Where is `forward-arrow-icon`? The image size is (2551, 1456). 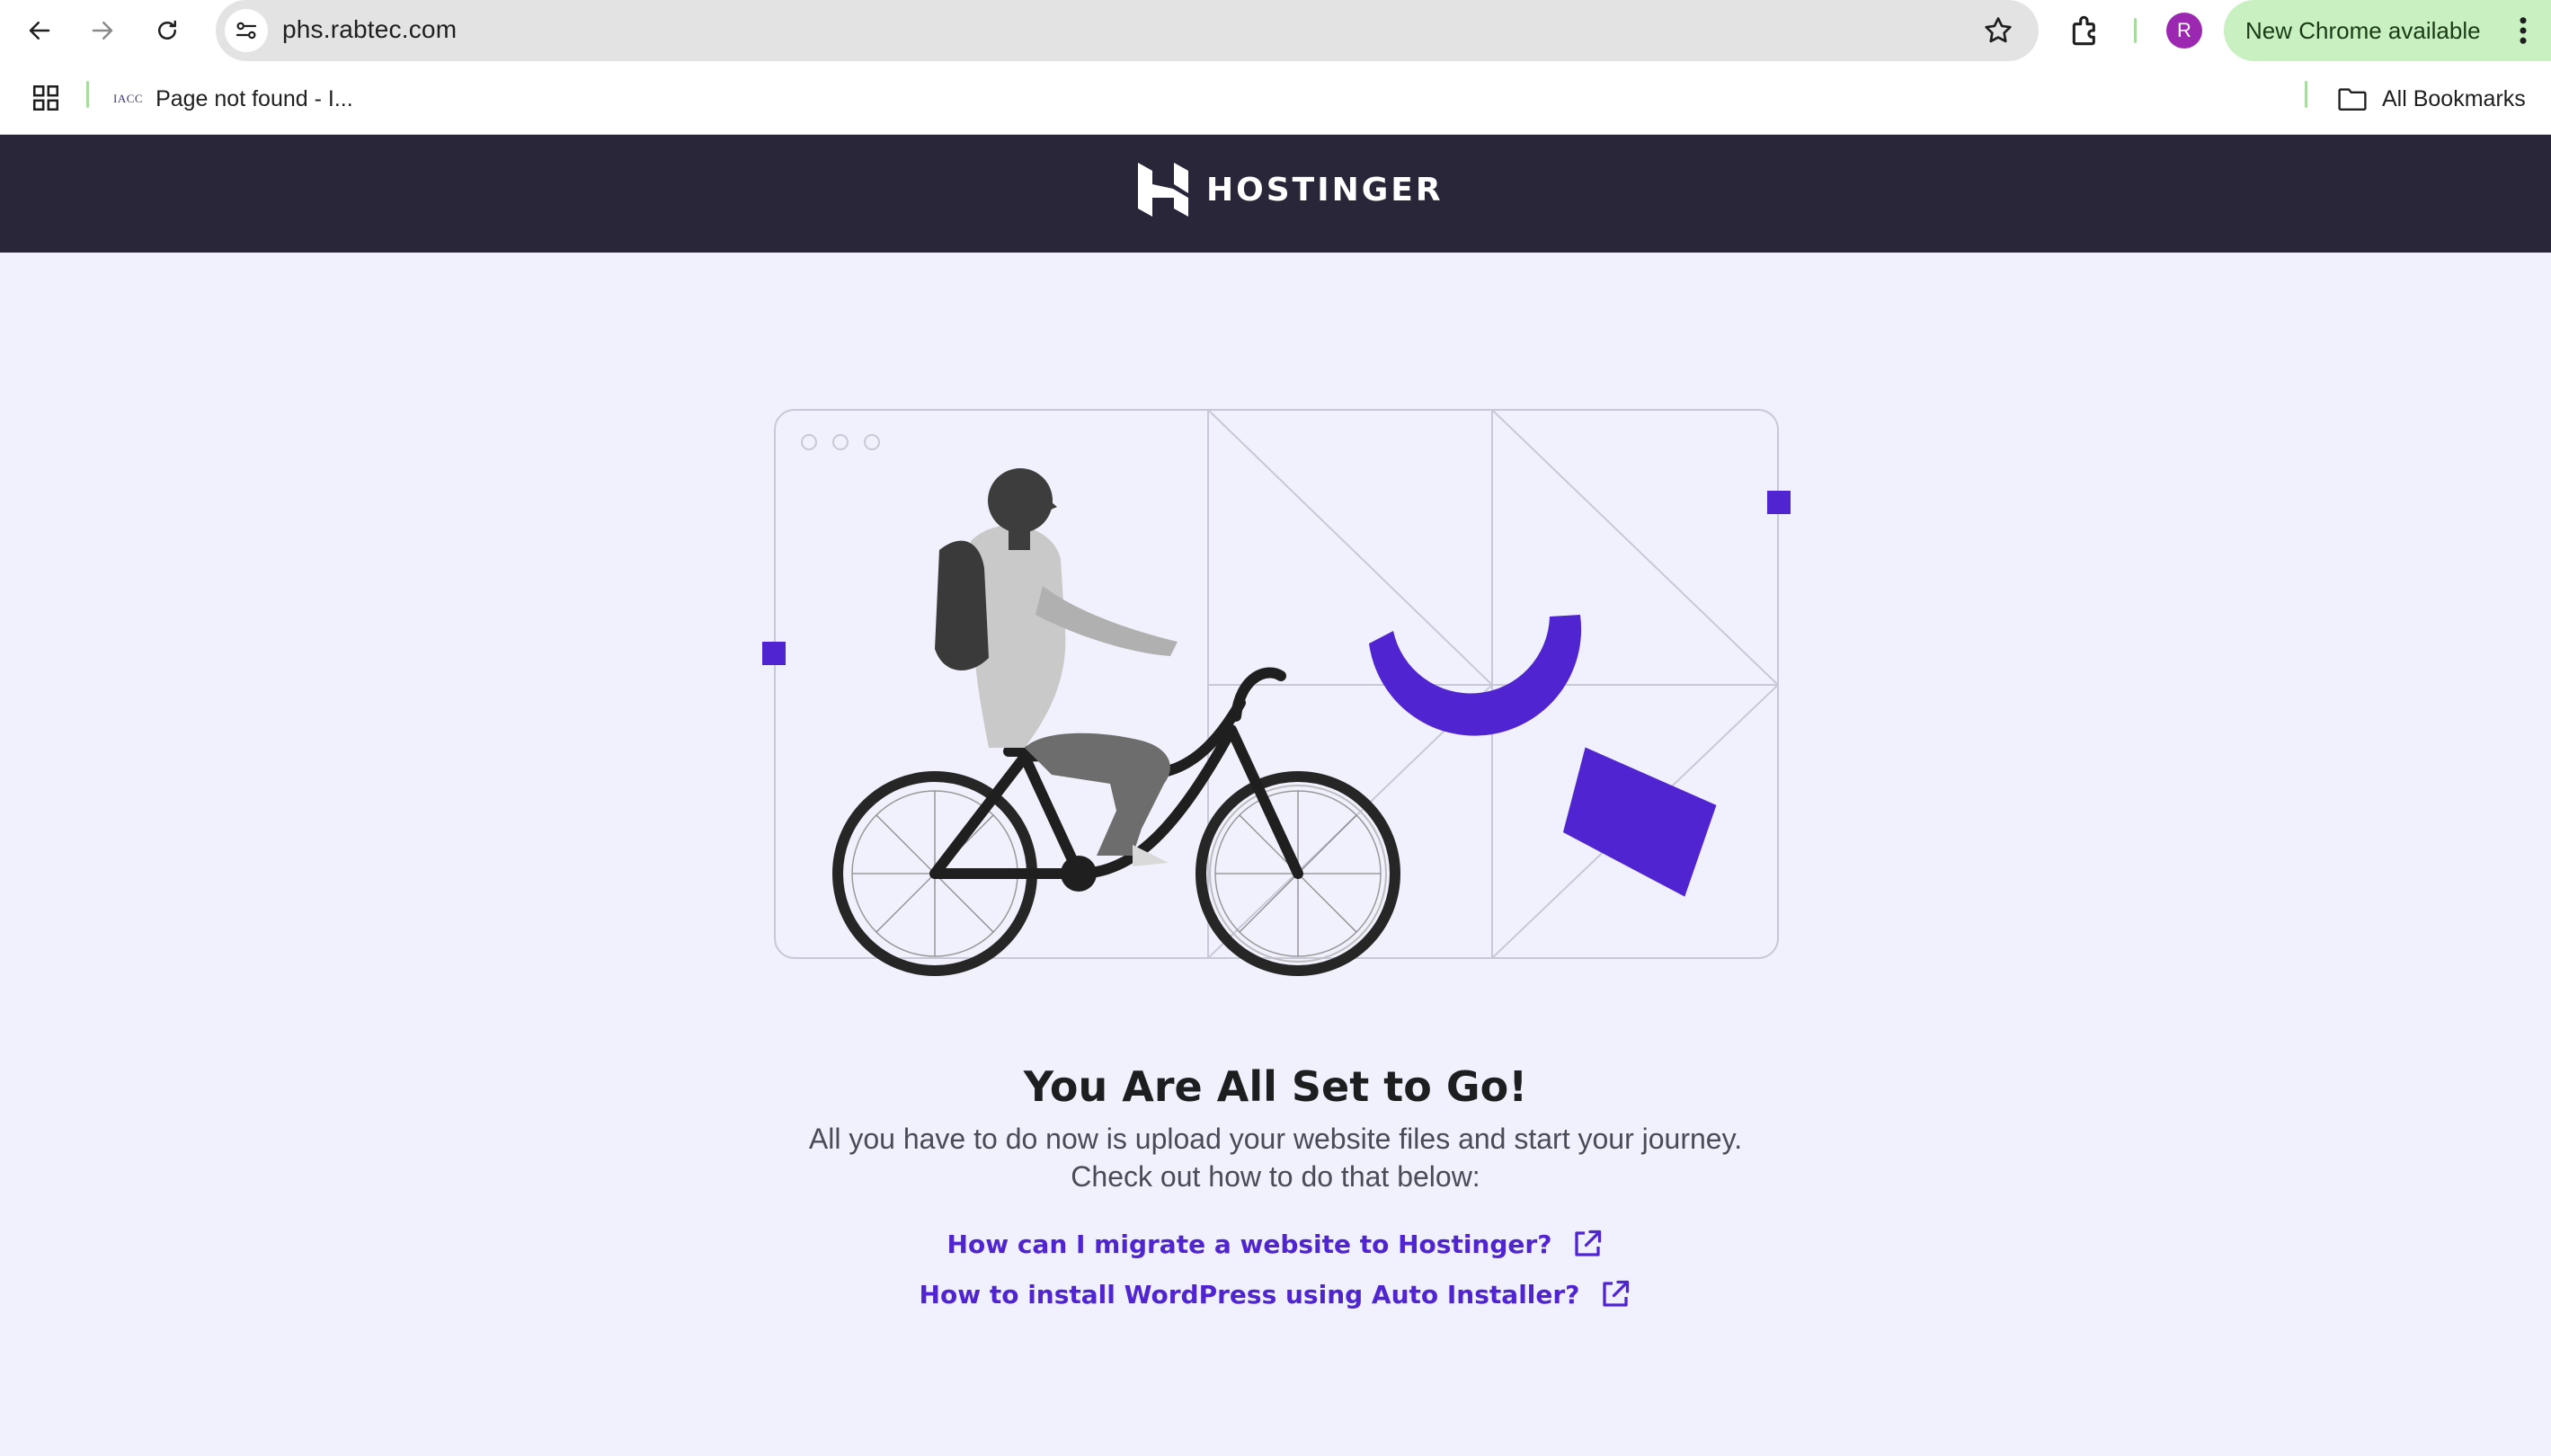
forward-arrow-icon is located at coordinates (102, 31).